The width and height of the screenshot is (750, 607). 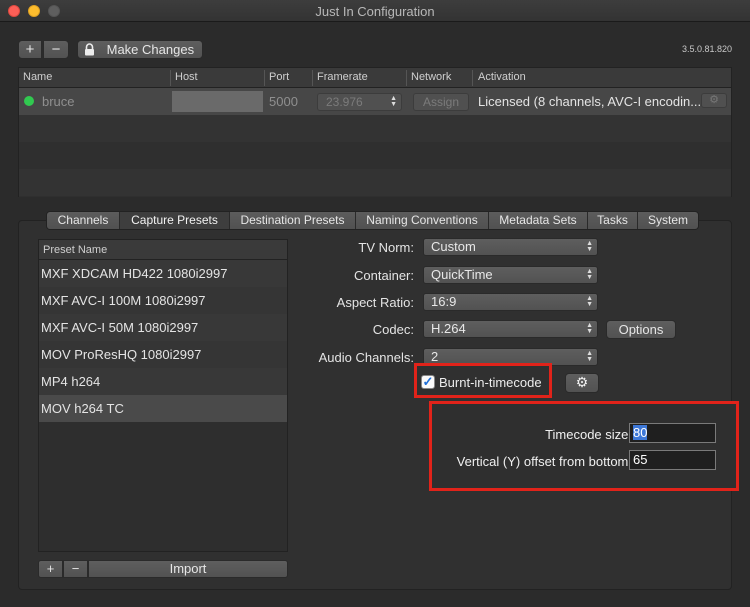 I want to click on tab-channels: Channels, so click(x=83, y=220).